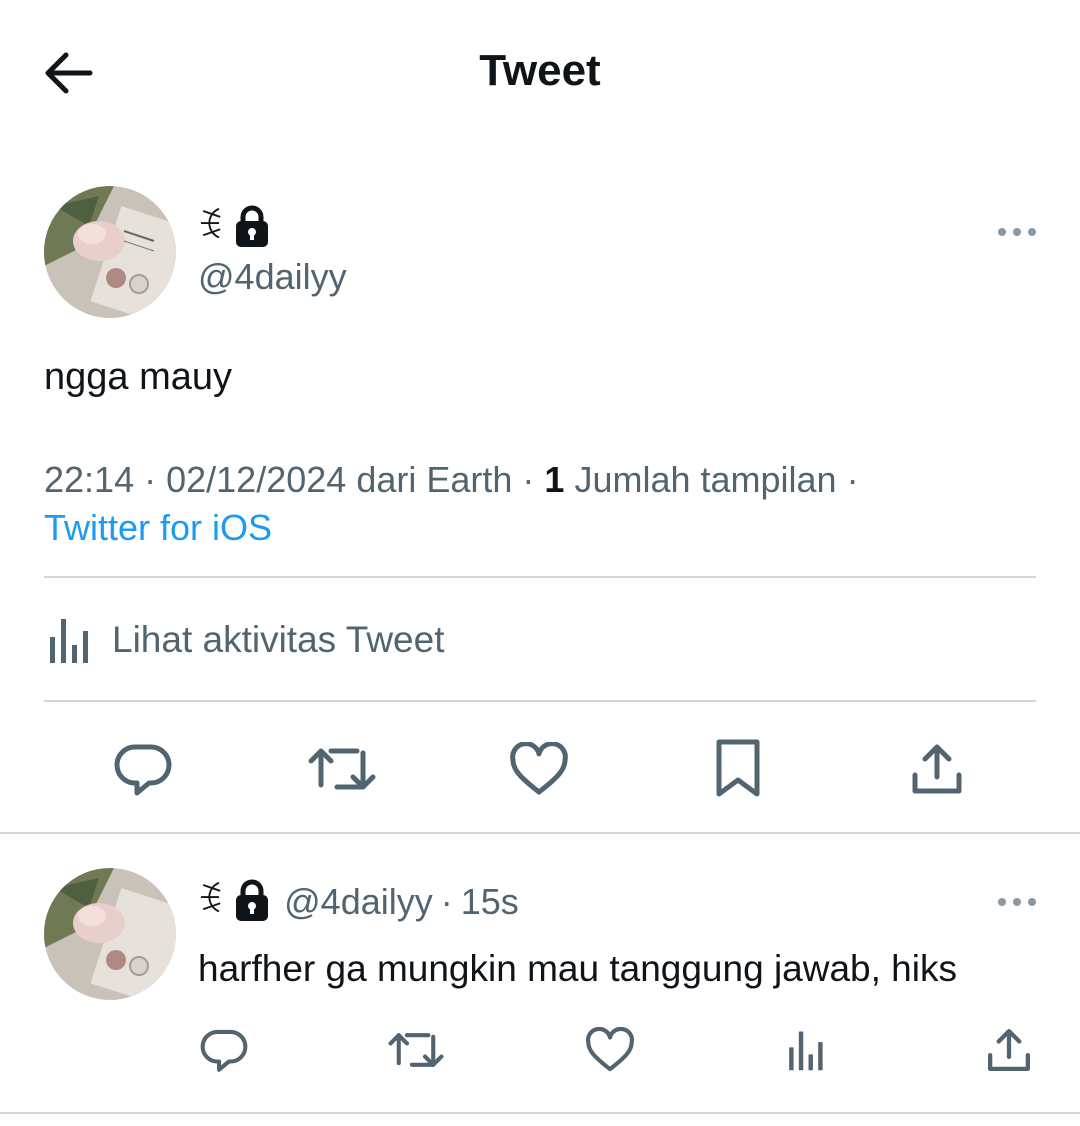 This screenshot has height=1126, width=1080. What do you see at coordinates (705, 479) in the screenshot?
I see `views-label: Jumlah tampilan` at bounding box center [705, 479].